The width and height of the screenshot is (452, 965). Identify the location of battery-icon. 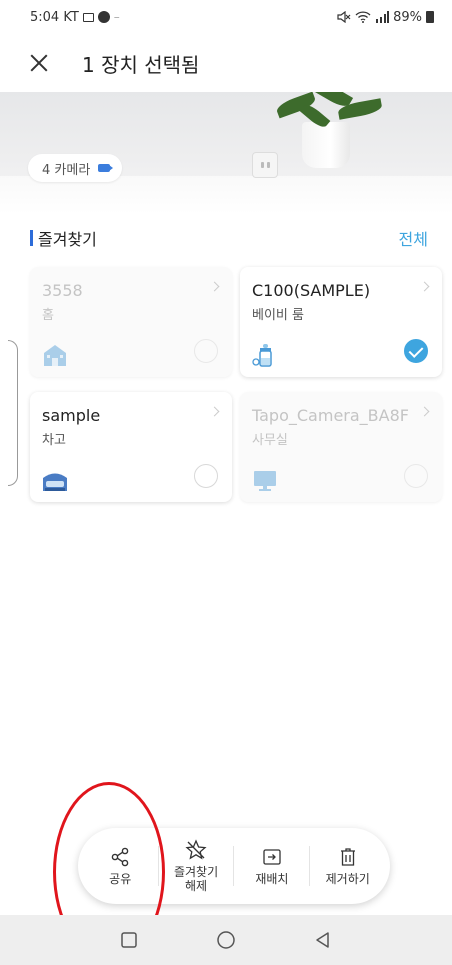
(430, 17).